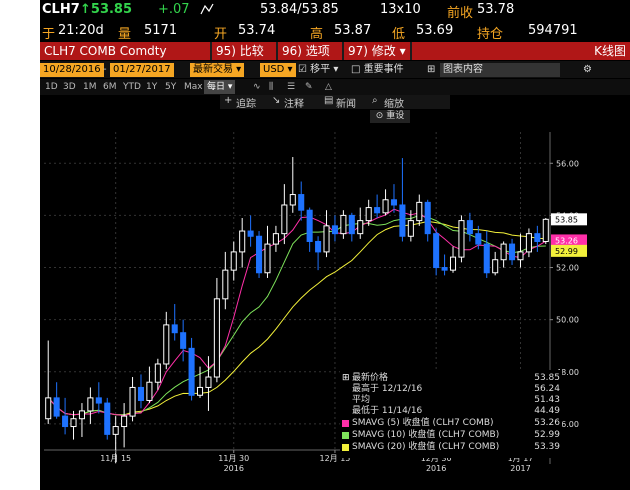  Describe the element at coordinates (496, 9) in the screenshot. I see `prev-close-value: 53.78` at that location.